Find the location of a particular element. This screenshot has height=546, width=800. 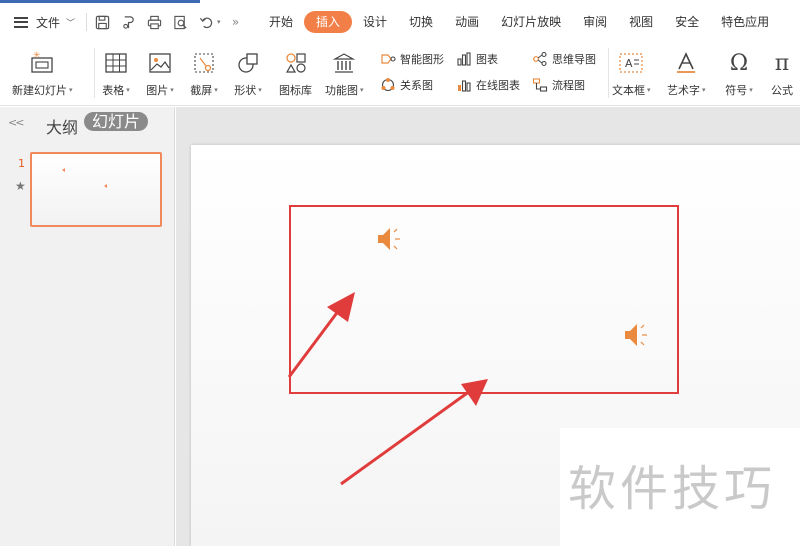

icon-library-label: 图标库 is located at coordinates (295, 90).